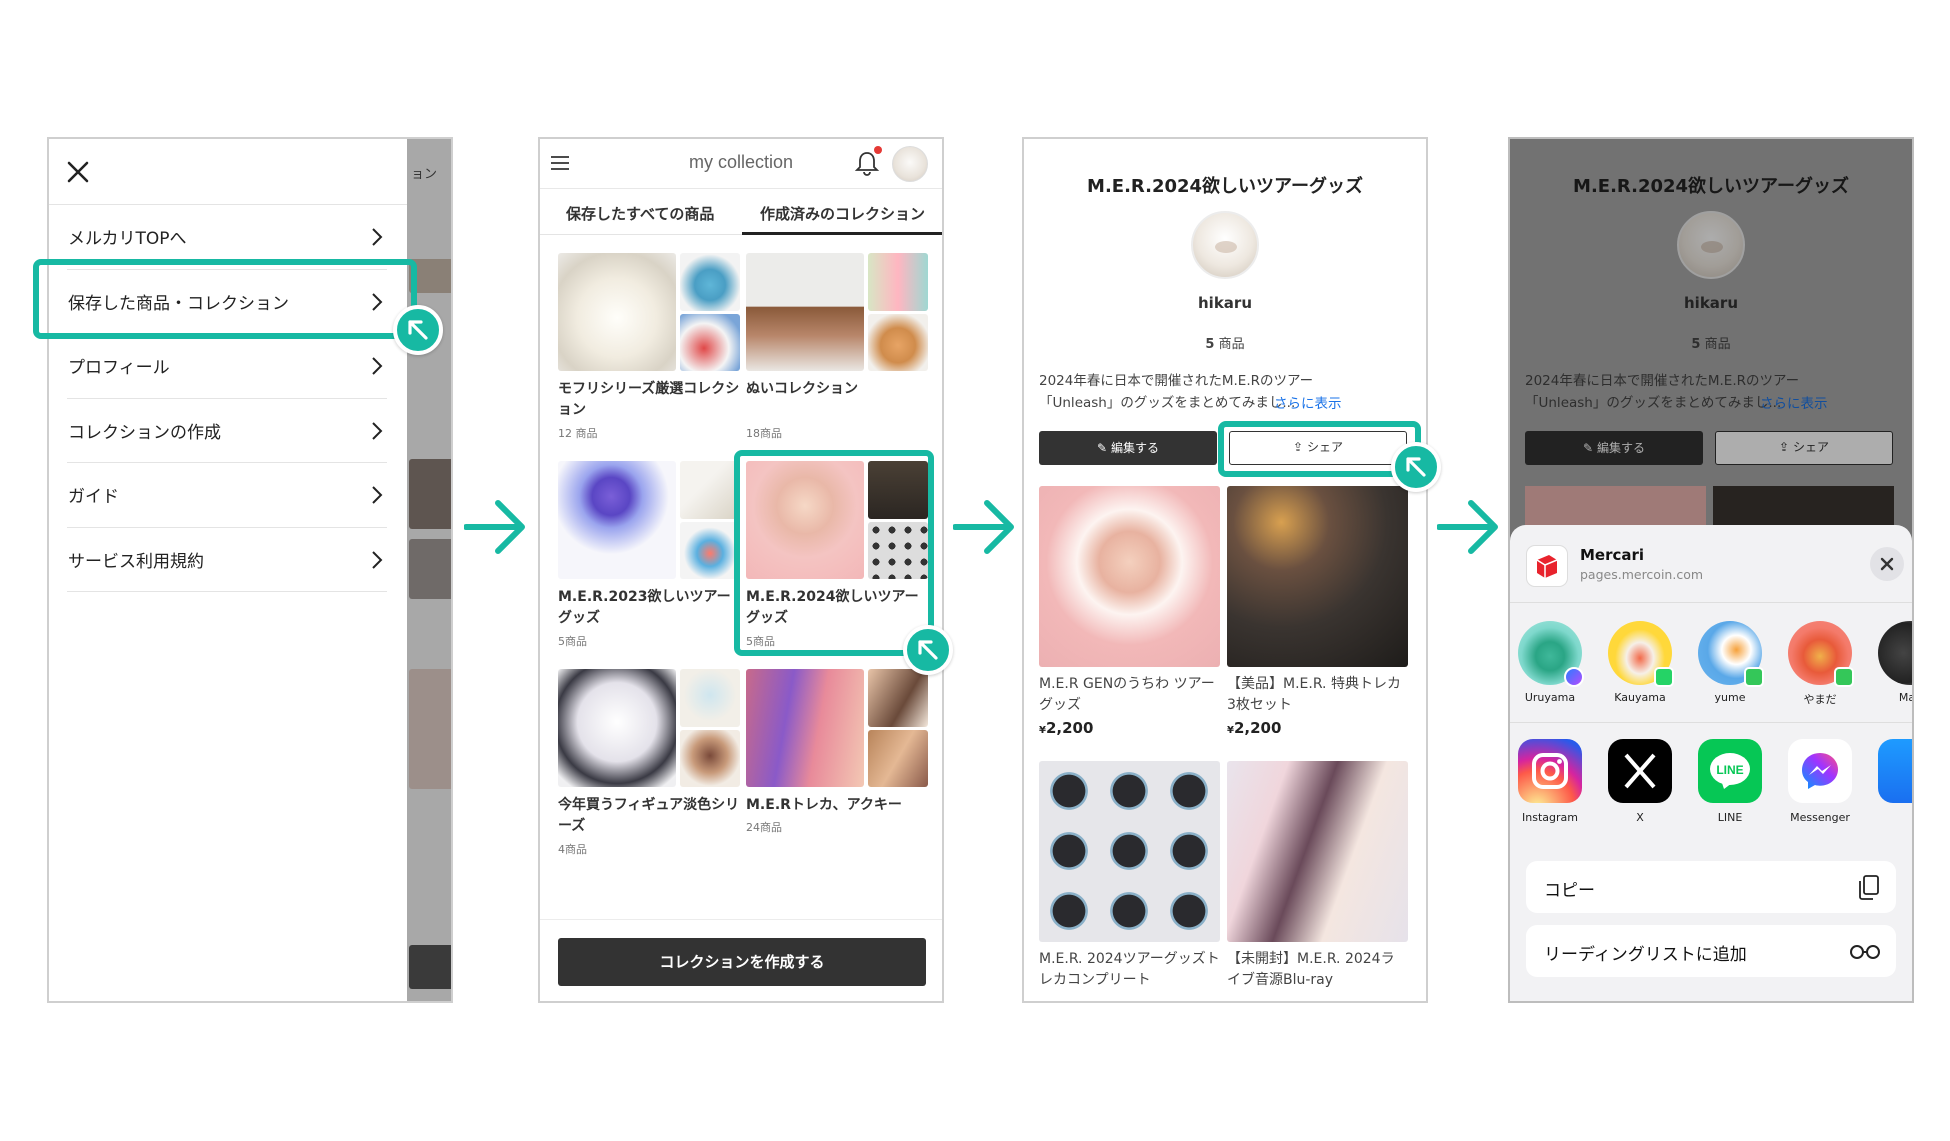 The height and width of the screenshot is (1141, 1950). Describe the element at coordinates (1317, 876) in the screenshot. I see `product-card: 【未開封】M.E.R. 2024ライブ音源Blu-ray` at that location.